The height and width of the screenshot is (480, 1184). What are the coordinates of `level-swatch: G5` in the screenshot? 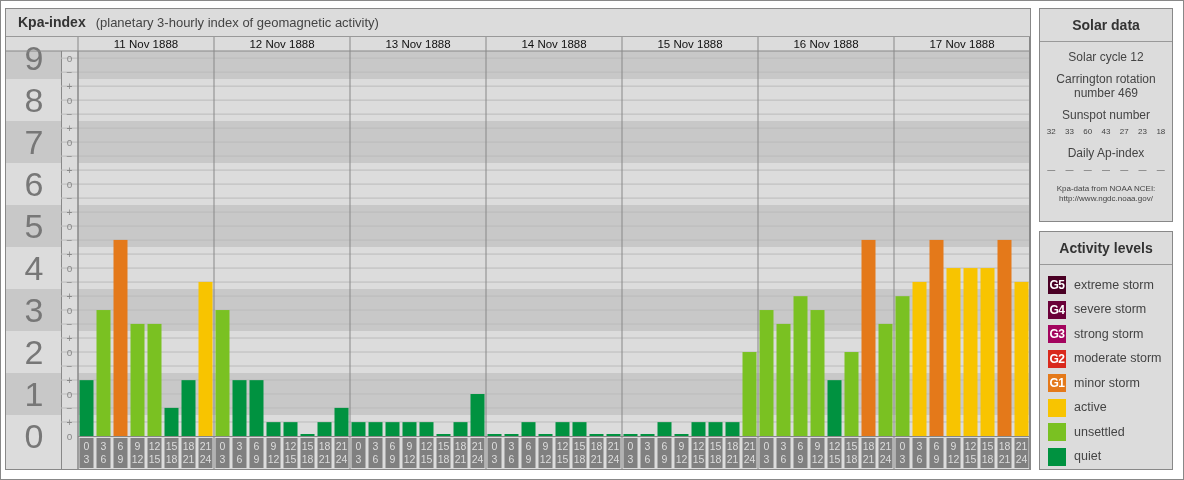 It's located at (1057, 285).